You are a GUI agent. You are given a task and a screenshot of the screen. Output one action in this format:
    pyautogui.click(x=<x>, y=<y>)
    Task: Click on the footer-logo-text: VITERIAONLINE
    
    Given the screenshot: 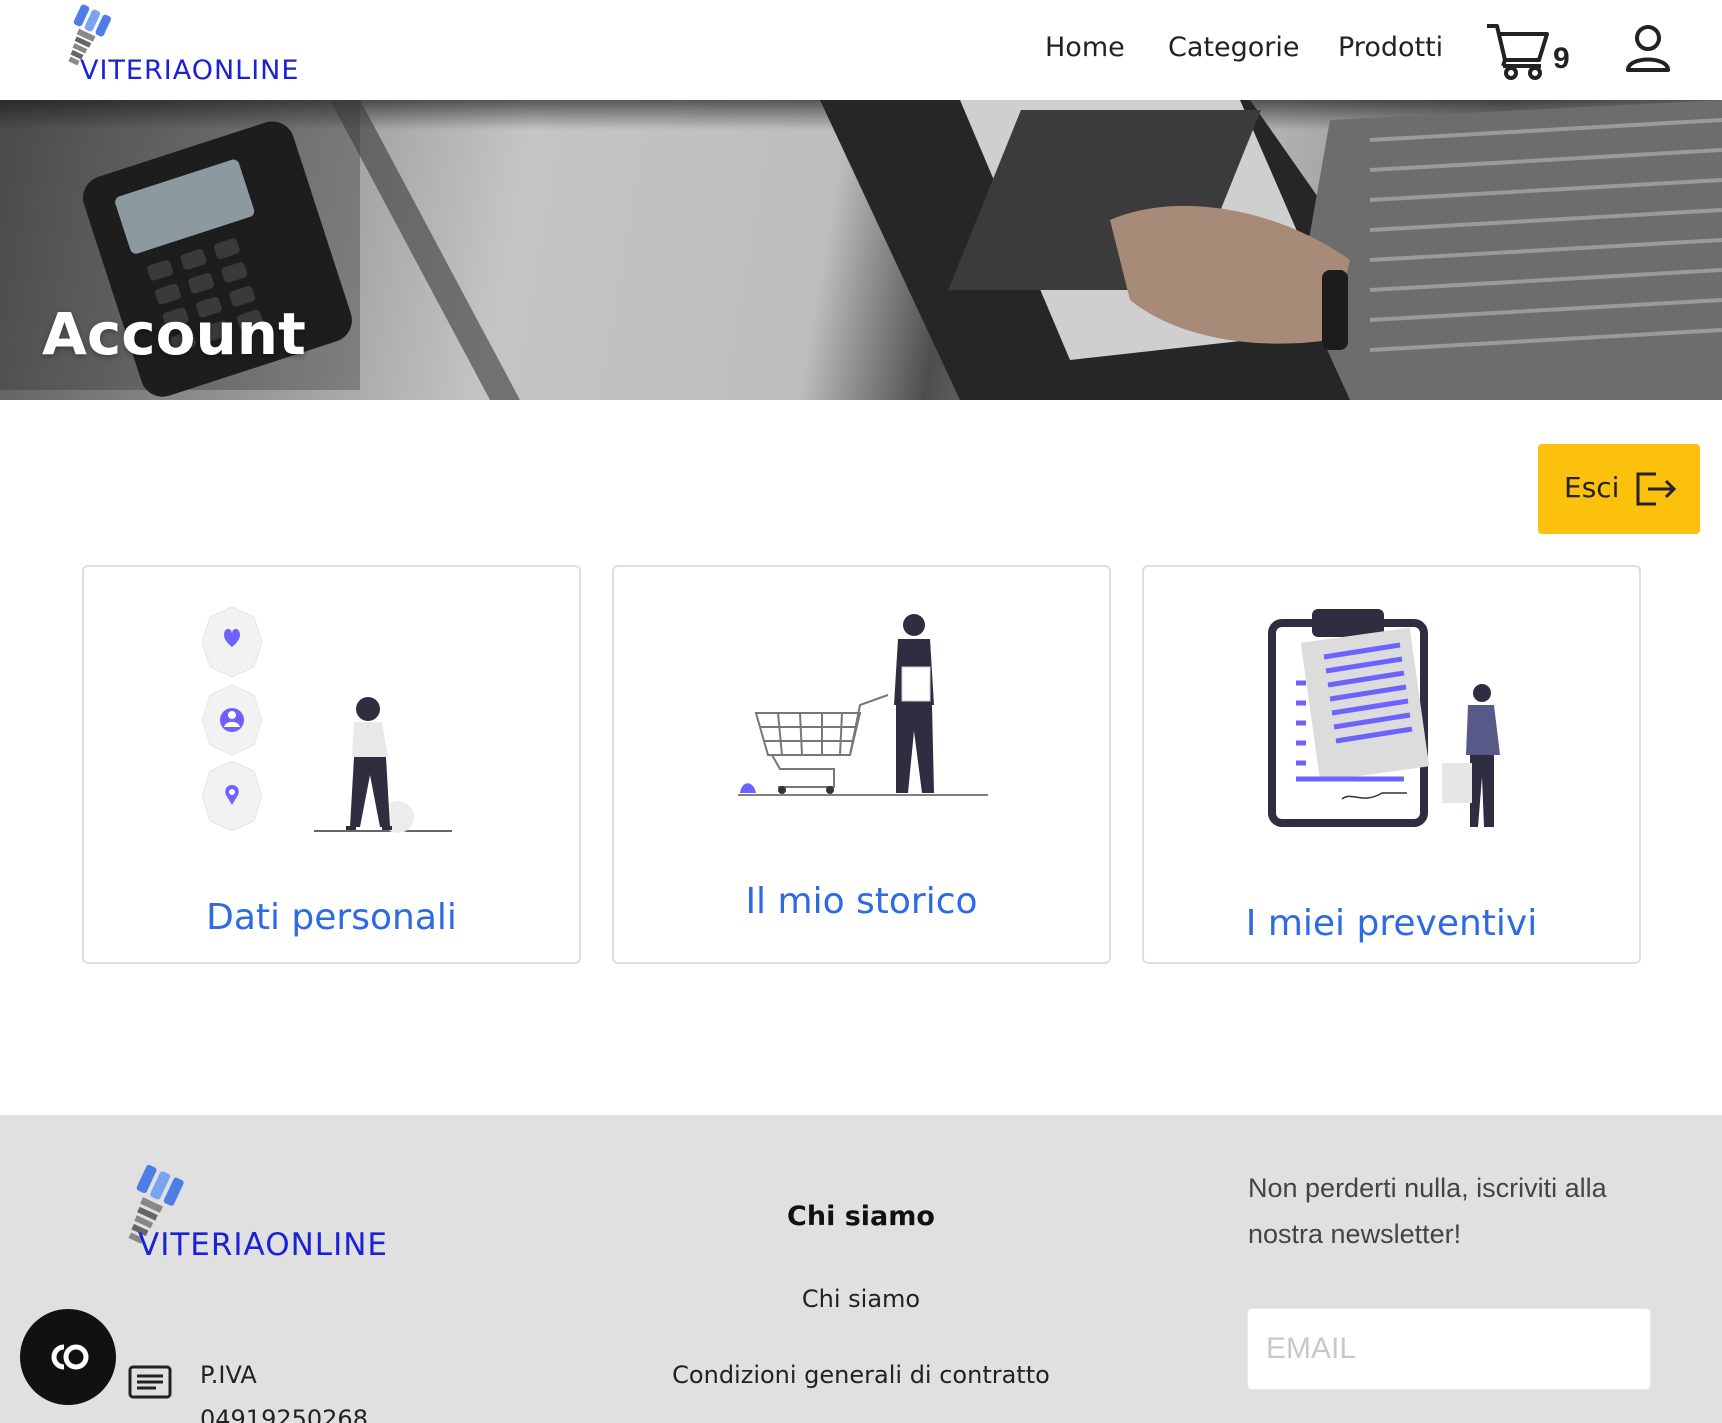 What is the action you would take?
    pyautogui.click(x=263, y=1245)
    